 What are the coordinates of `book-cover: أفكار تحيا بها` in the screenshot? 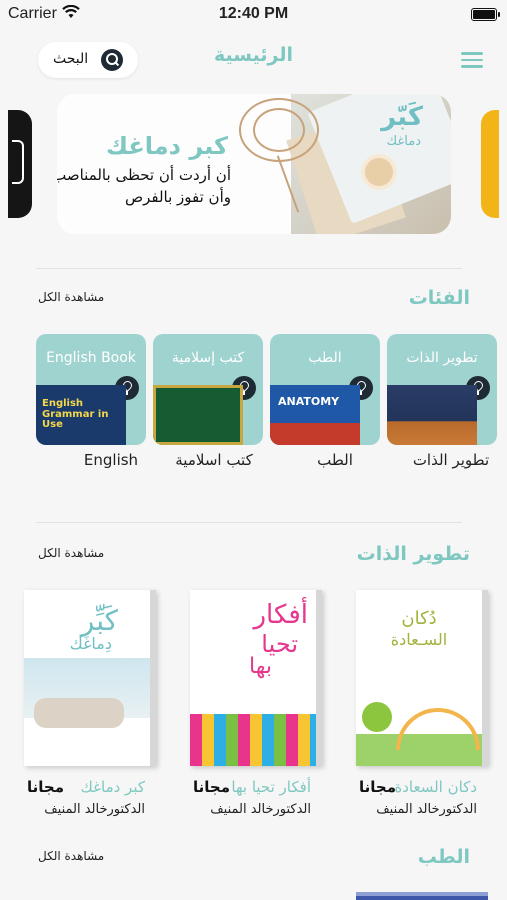 It's located at (256, 678).